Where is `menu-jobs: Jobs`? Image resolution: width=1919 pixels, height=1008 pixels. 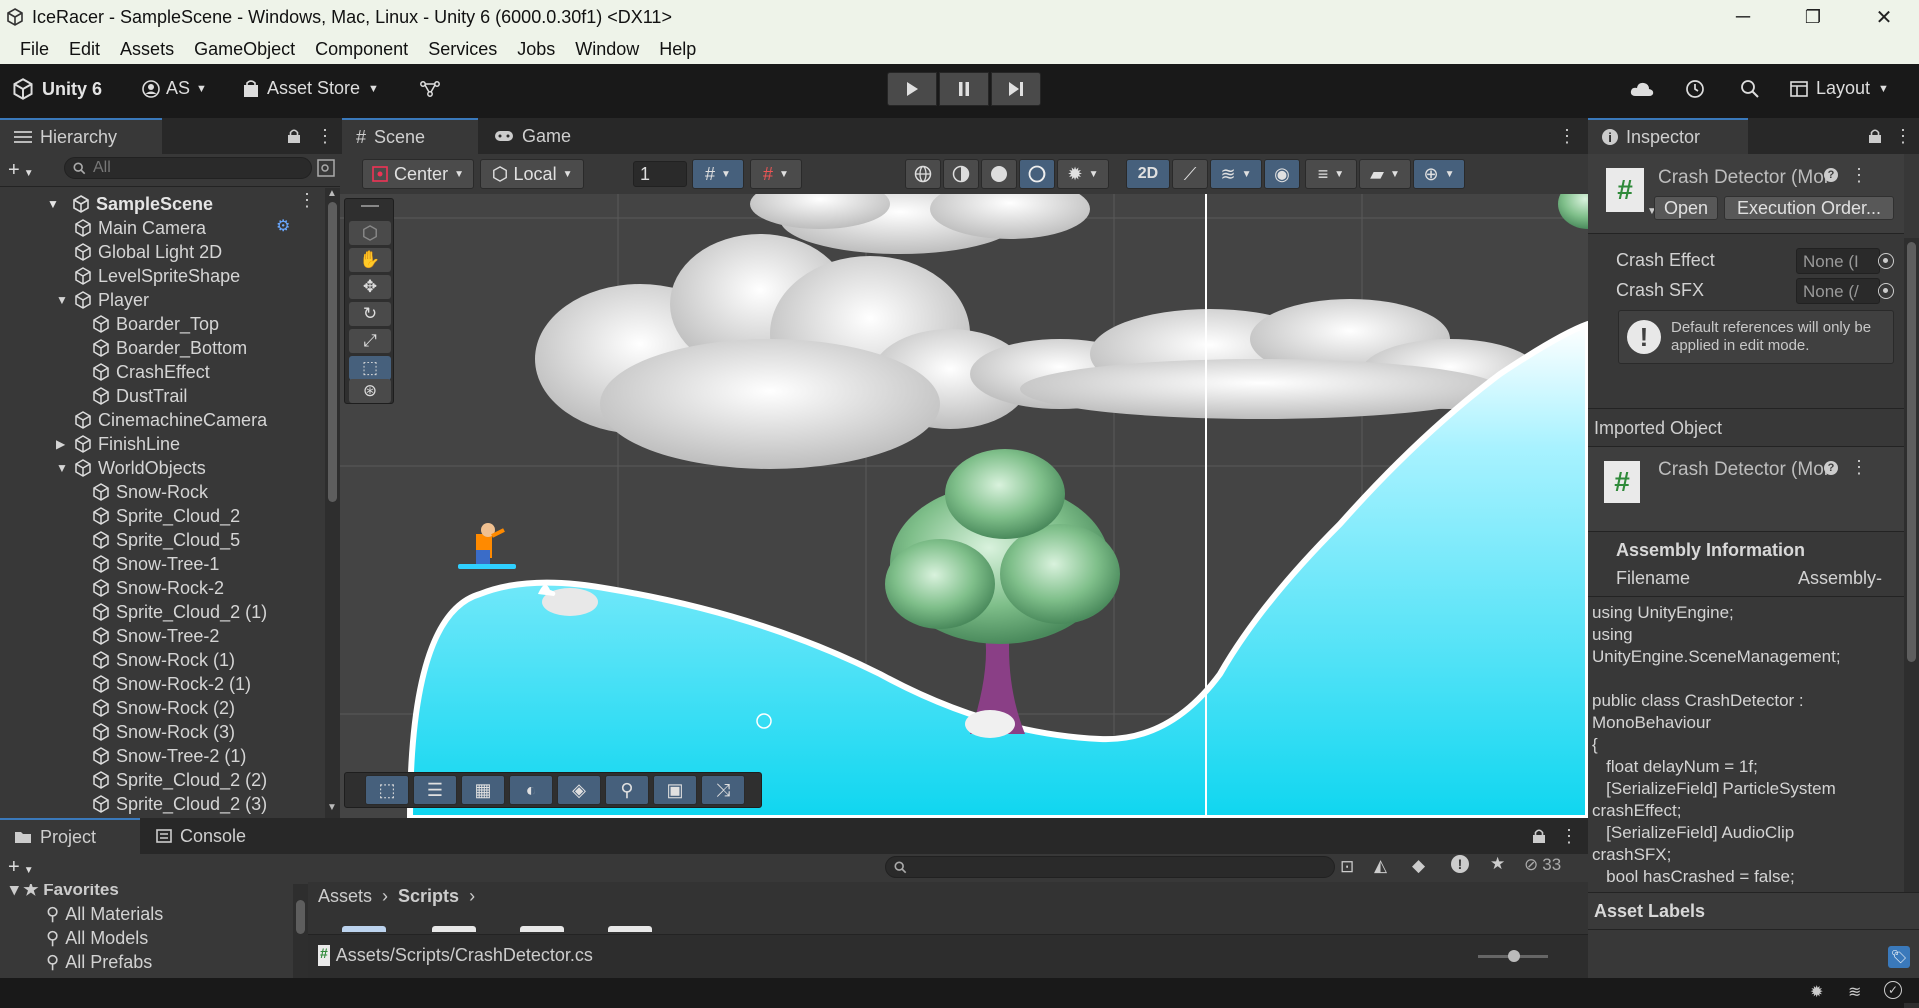
menu-jobs: Jobs is located at coordinates (536, 49).